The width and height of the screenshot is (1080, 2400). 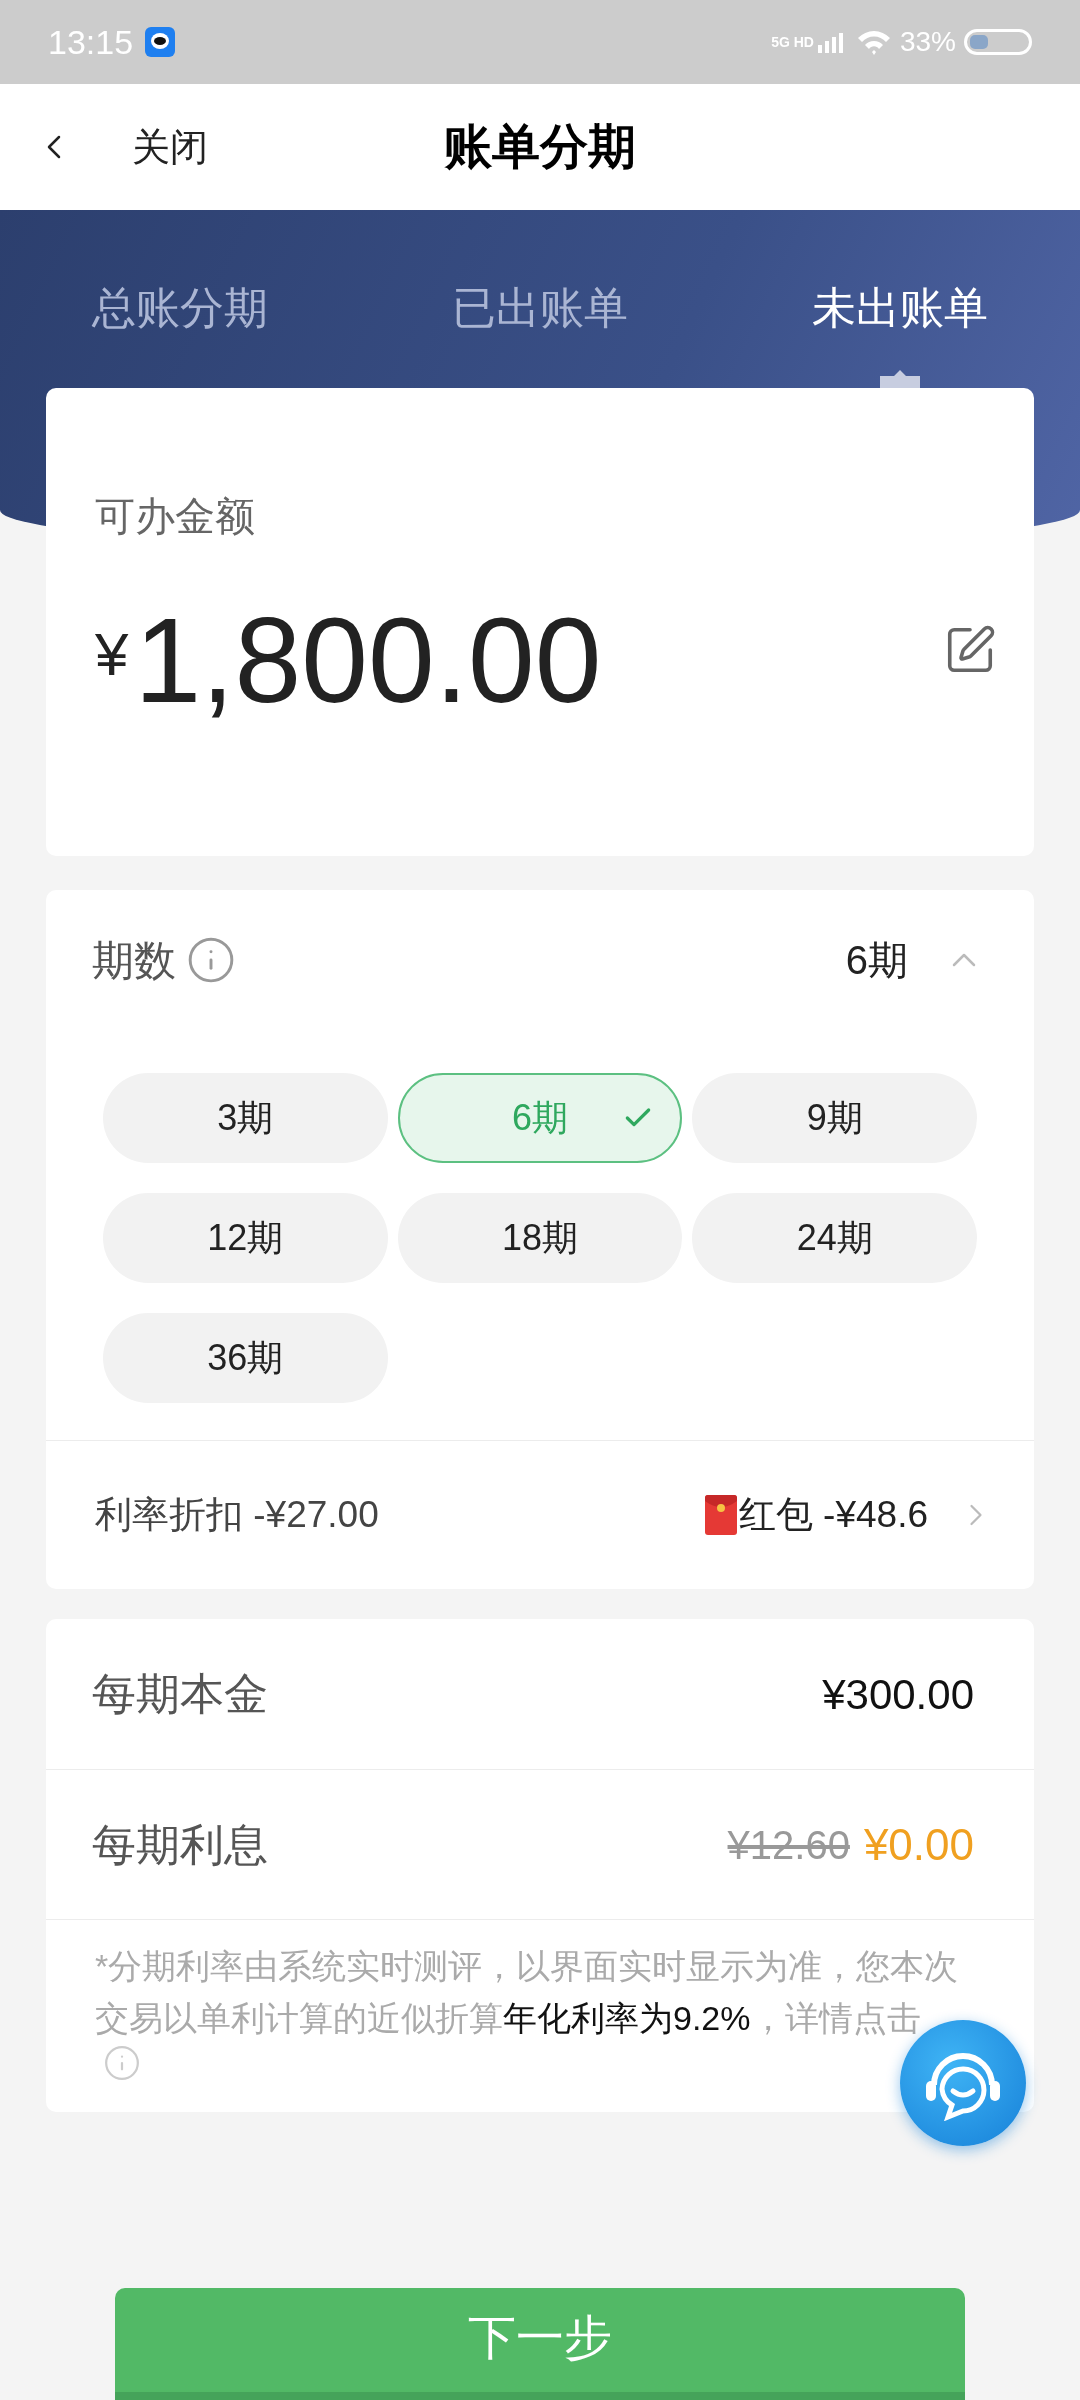 I want to click on row-label: 每期利息, so click(x=180, y=1844).